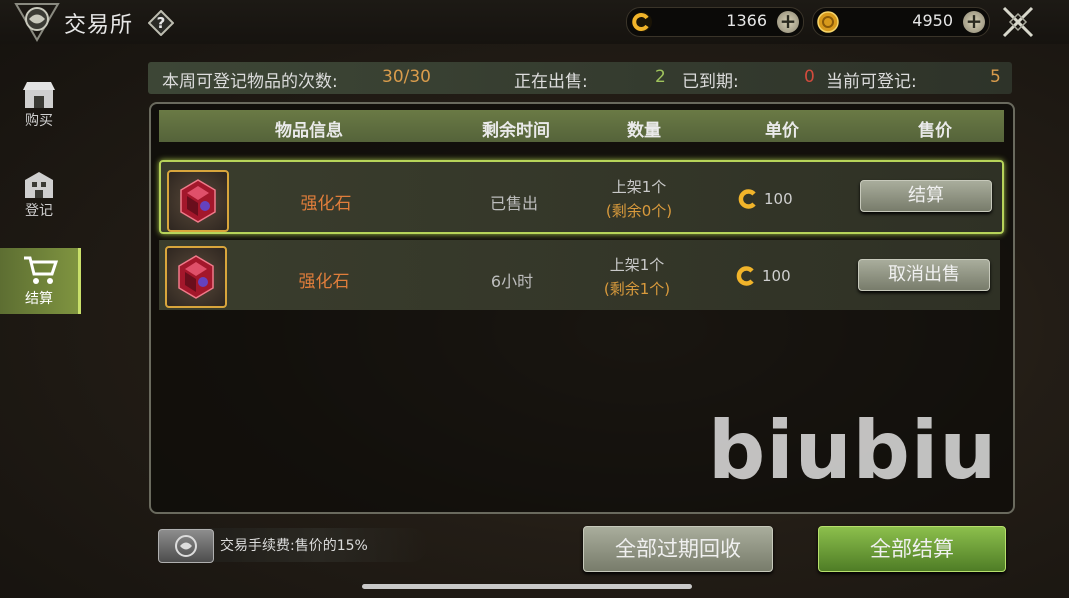  Describe the element at coordinates (41, 270) in the screenshot. I see `cart-icon` at that location.